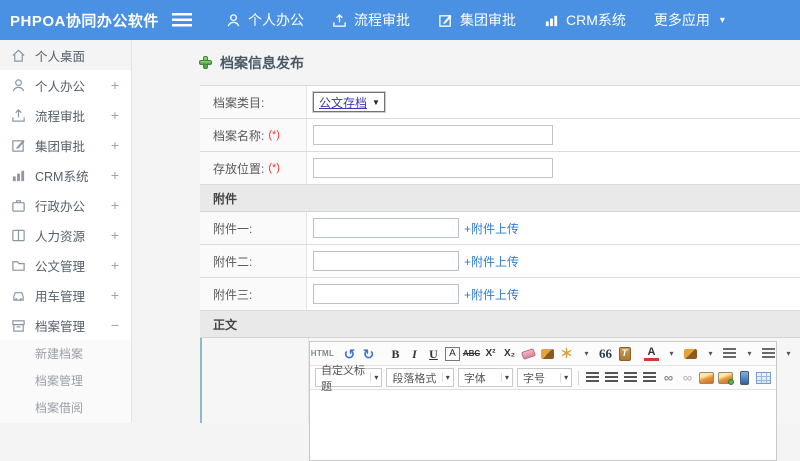 The image size is (800, 461). What do you see at coordinates (420, 377) in the screenshot?
I see `paragraph-format-dropdown: 段落格式 ▾` at bounding box center [420, 377].